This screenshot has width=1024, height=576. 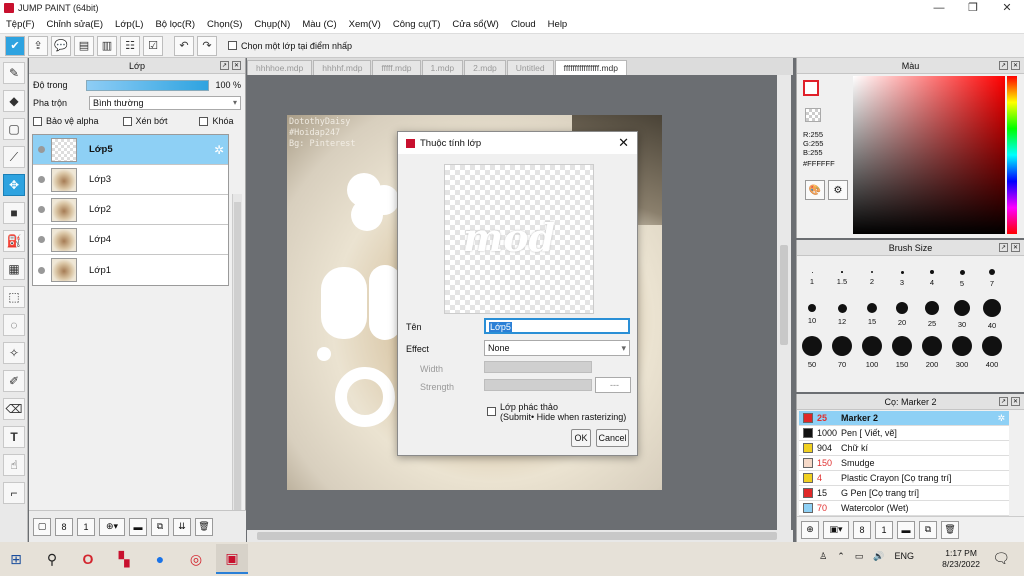 What do you see at coordinates (872, 352) in the screenshot?
I see `brush-size-option: 100` at bounding box center [872, 352].